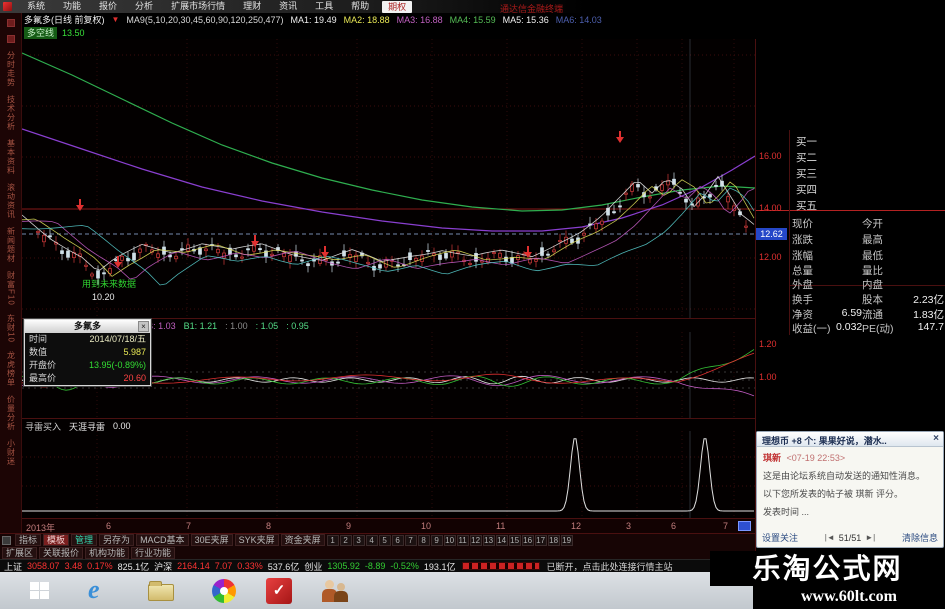 This screenshot has height=609, width=945. What do you see at coordinates (397, 540) in the screenshot?
I see `number-tab-6: 6` at bounding box center [397, 540].